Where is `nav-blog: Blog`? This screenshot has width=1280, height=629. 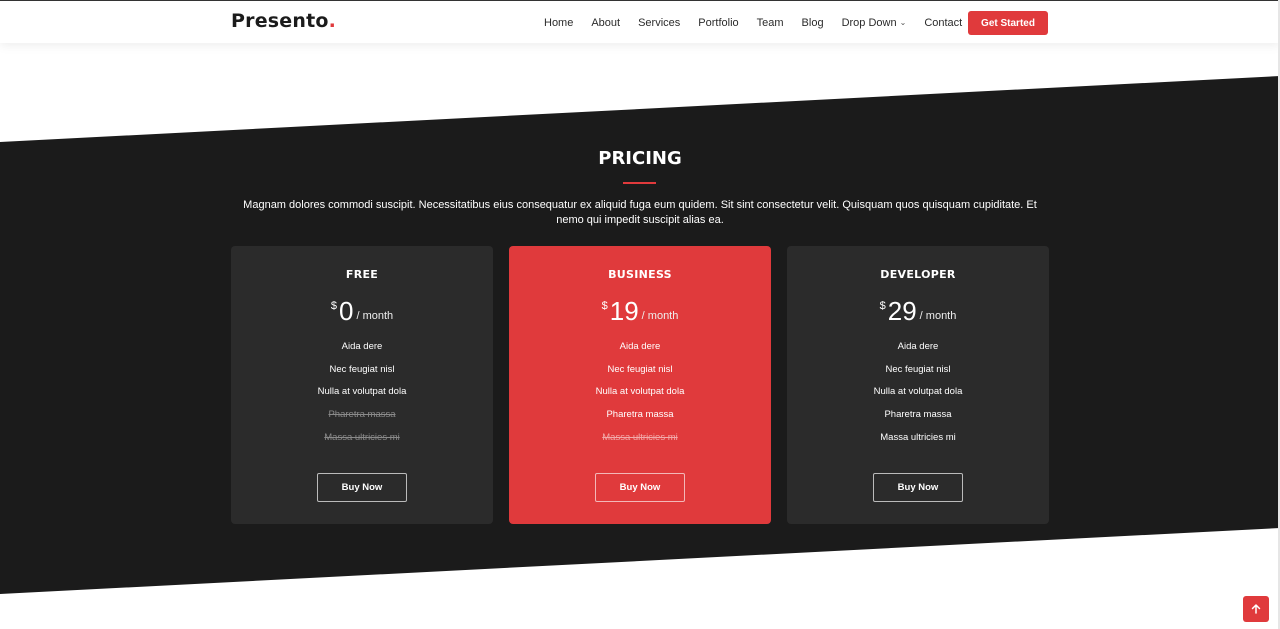 nav-blog: Blog is located at coordinates (813, 23).